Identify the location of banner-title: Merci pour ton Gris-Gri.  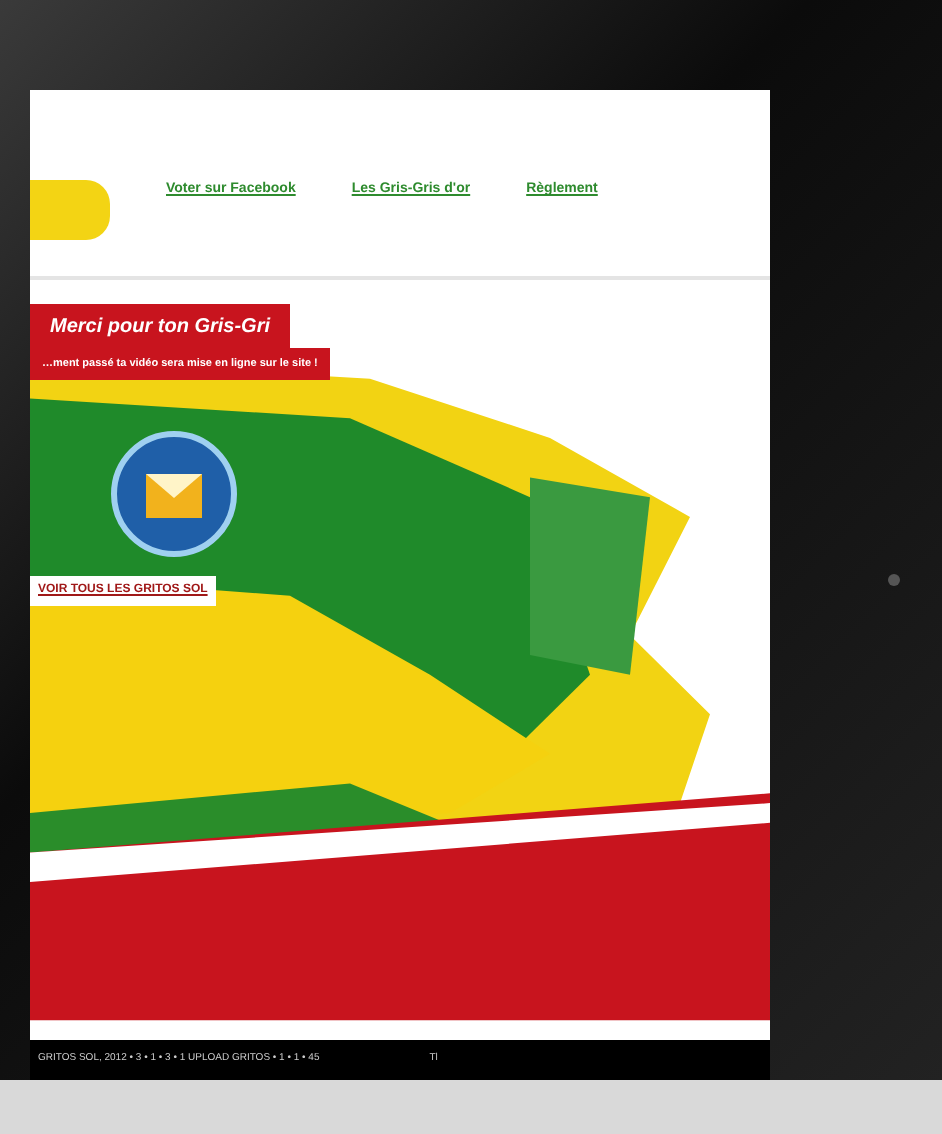
(160, 327).